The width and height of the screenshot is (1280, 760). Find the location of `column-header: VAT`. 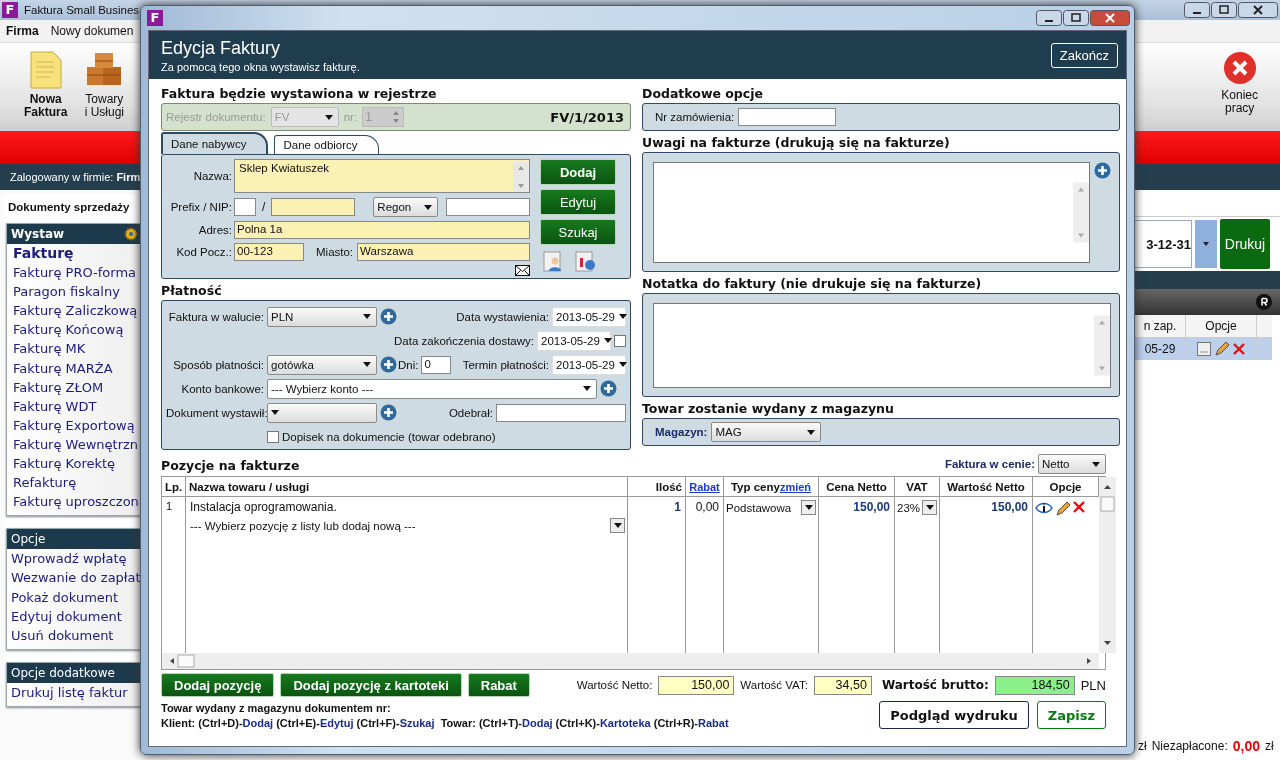

column-header: VAT is located at coordinates (917, 487).